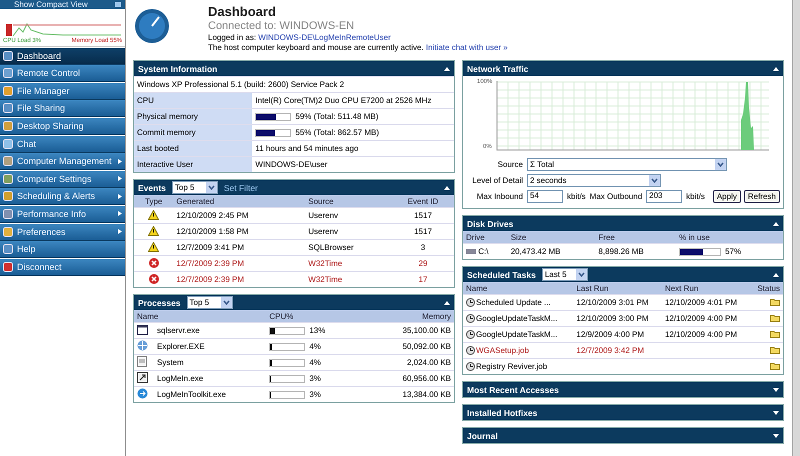 The image size is (800, 456). Describe the element at coordinates (142, 329) in the screenshot. I see `window-icon` at that location.